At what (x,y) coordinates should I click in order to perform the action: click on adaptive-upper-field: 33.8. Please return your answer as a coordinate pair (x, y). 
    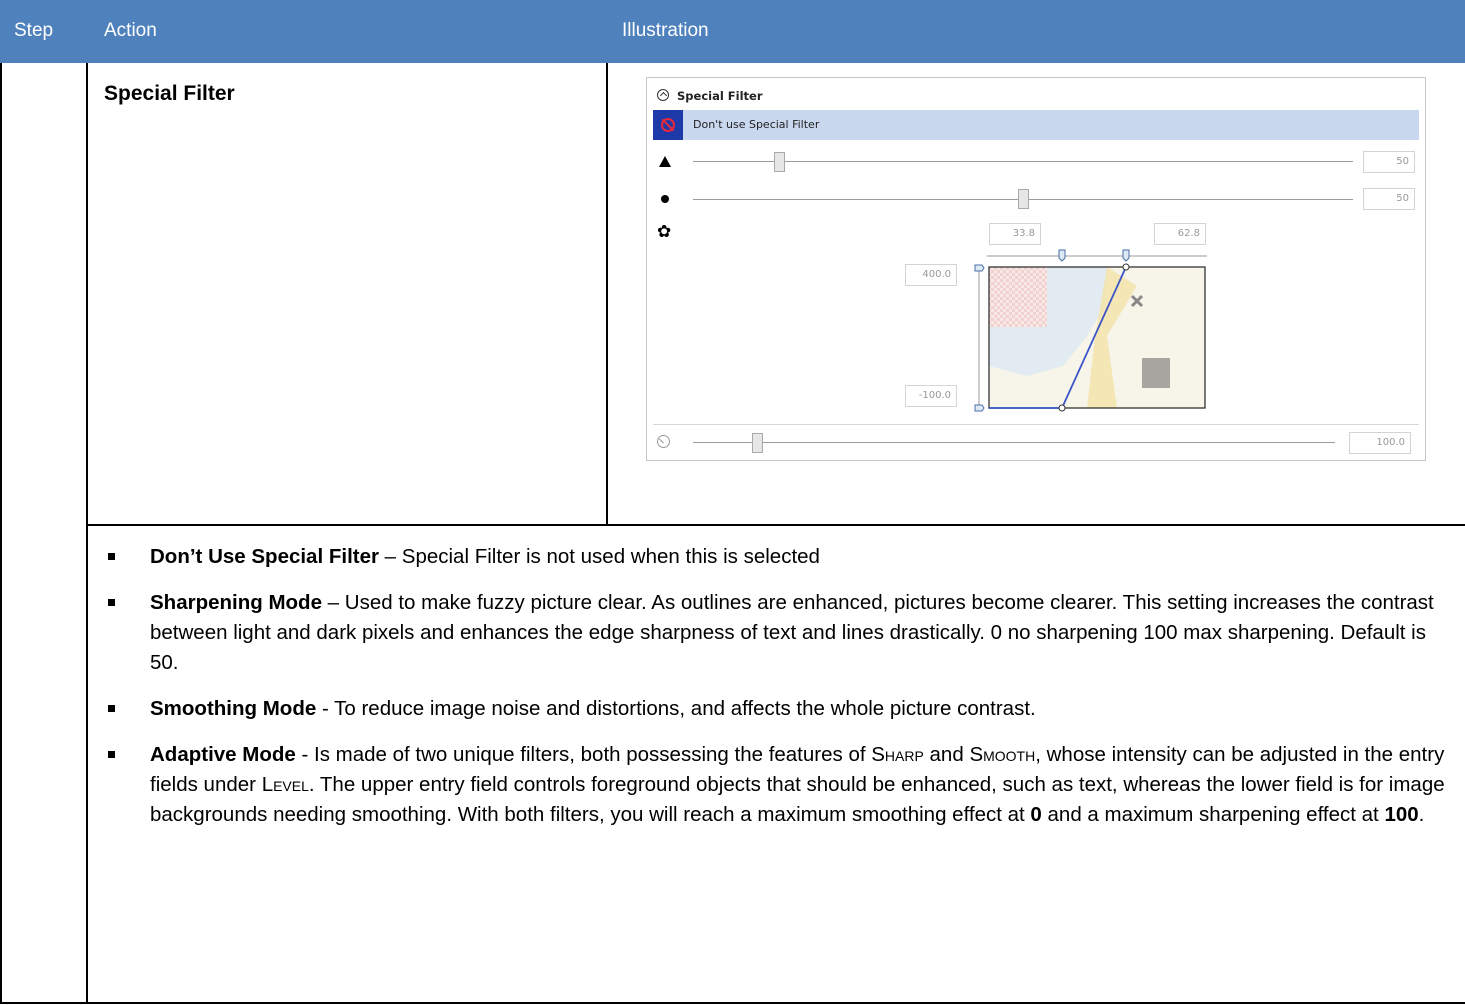
    Looking at the image, I should click on (1015, 234).